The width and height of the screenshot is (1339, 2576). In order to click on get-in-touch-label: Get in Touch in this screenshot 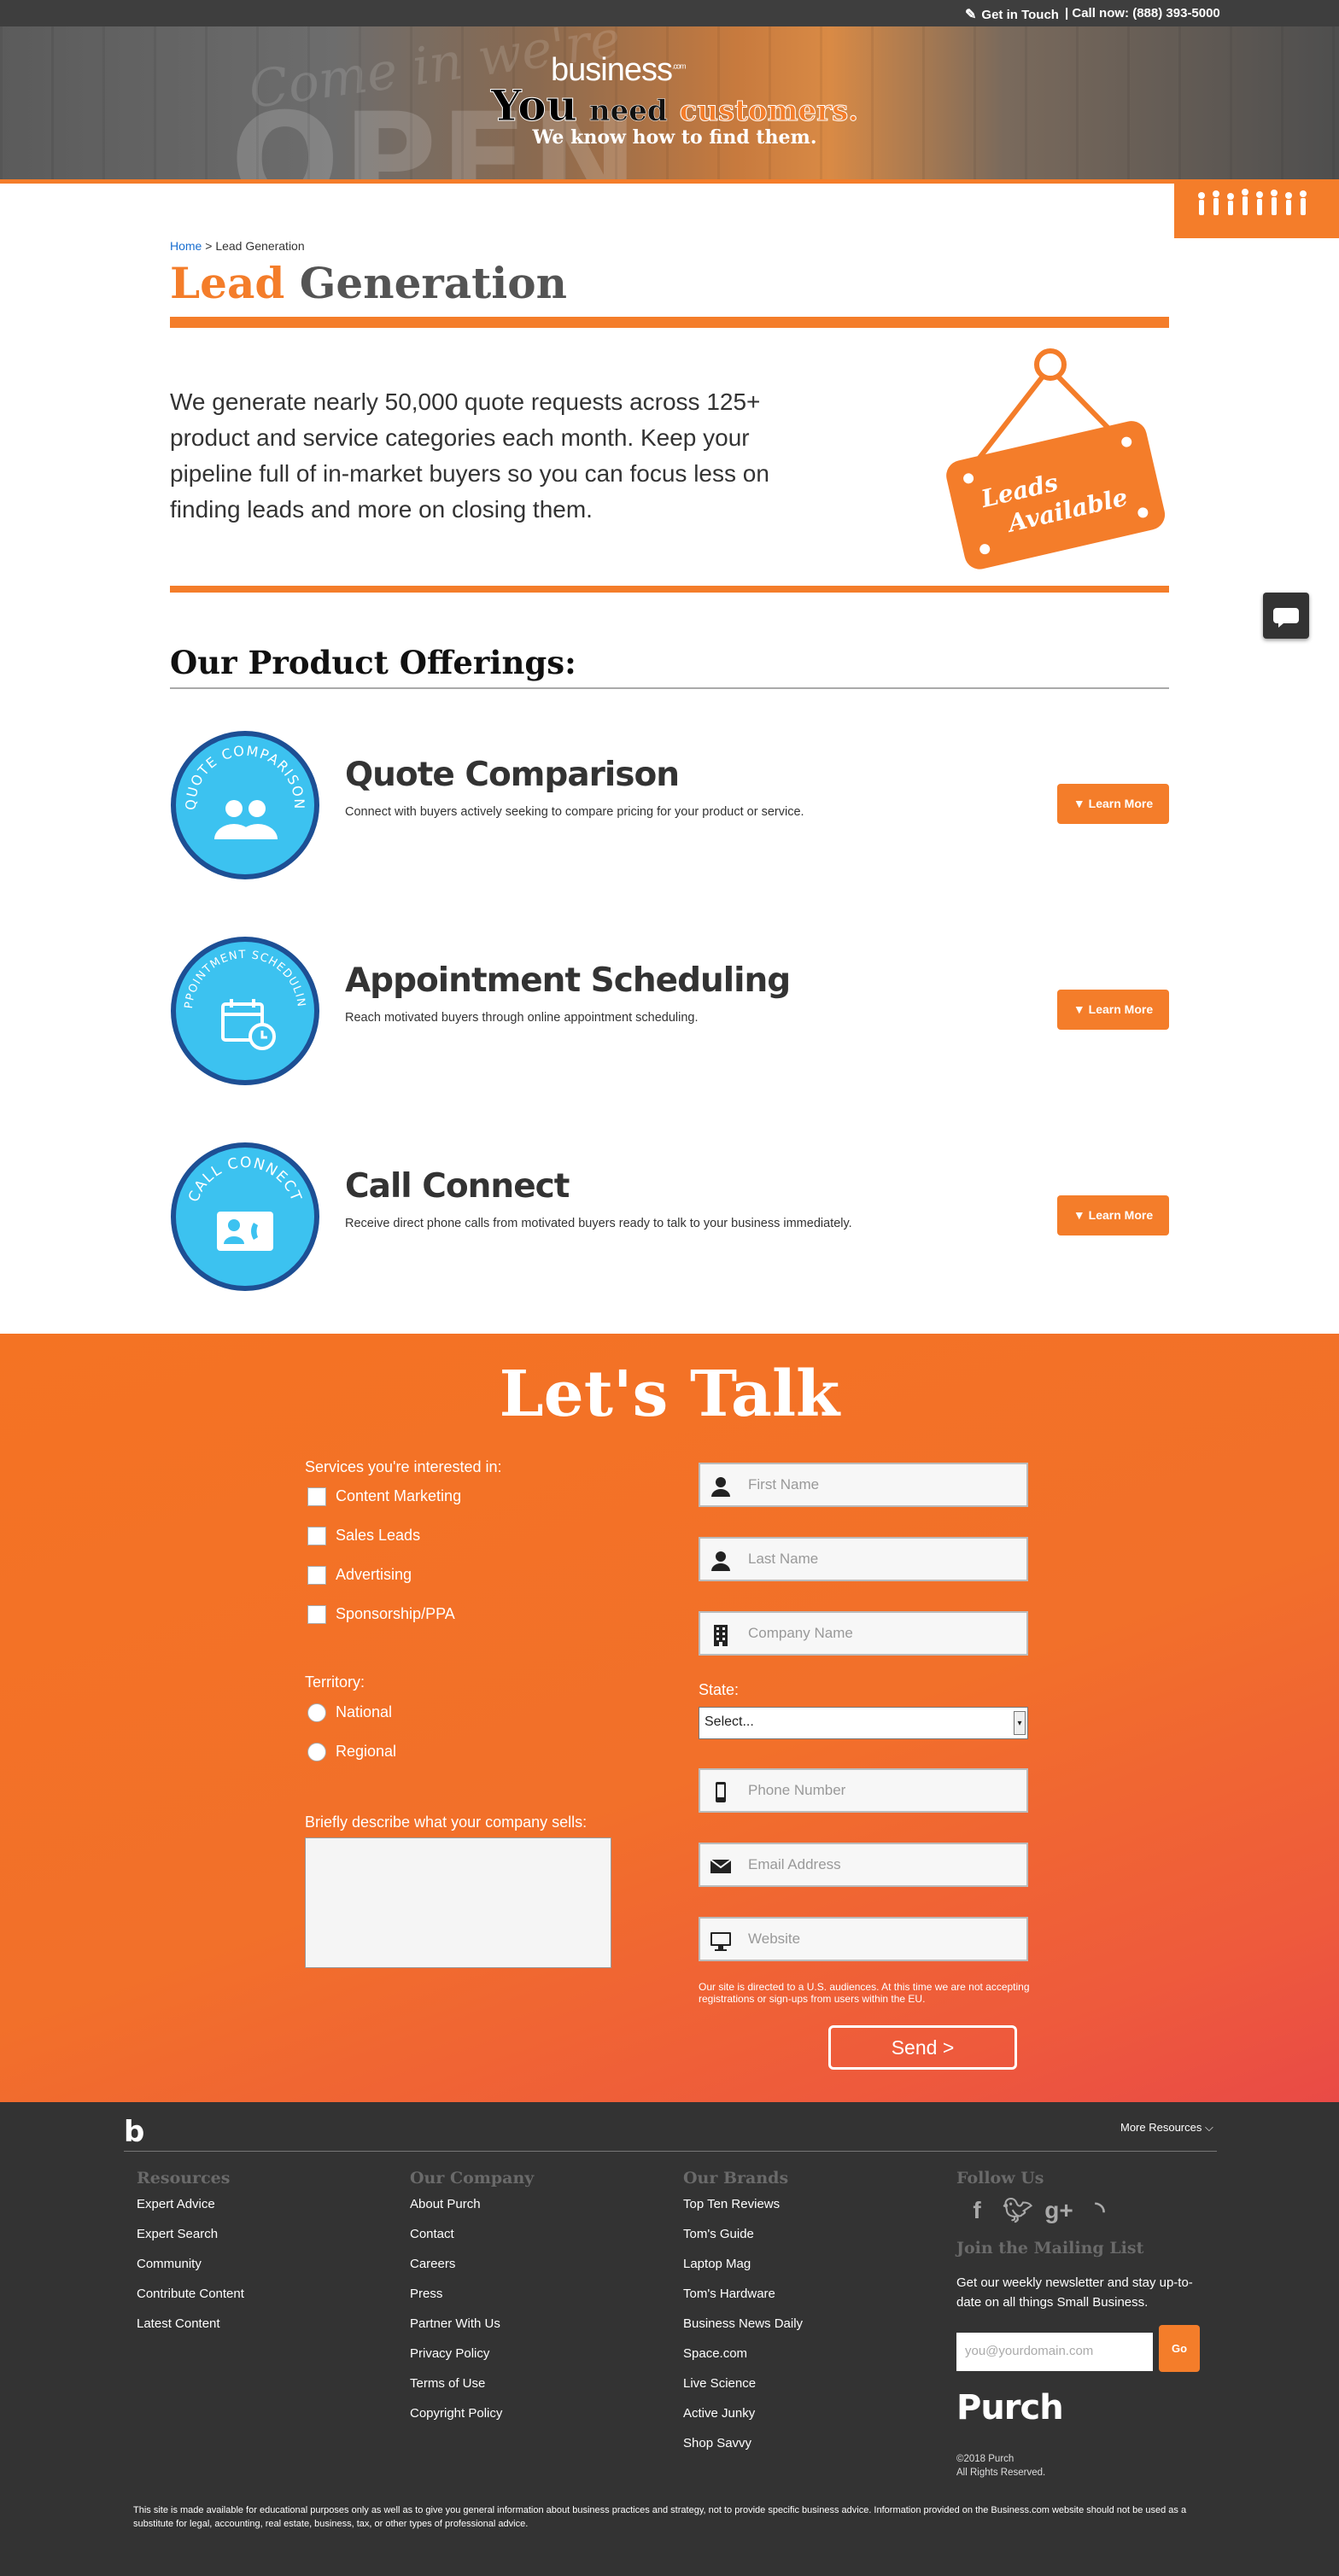, I will do `click(1020, 15)`.